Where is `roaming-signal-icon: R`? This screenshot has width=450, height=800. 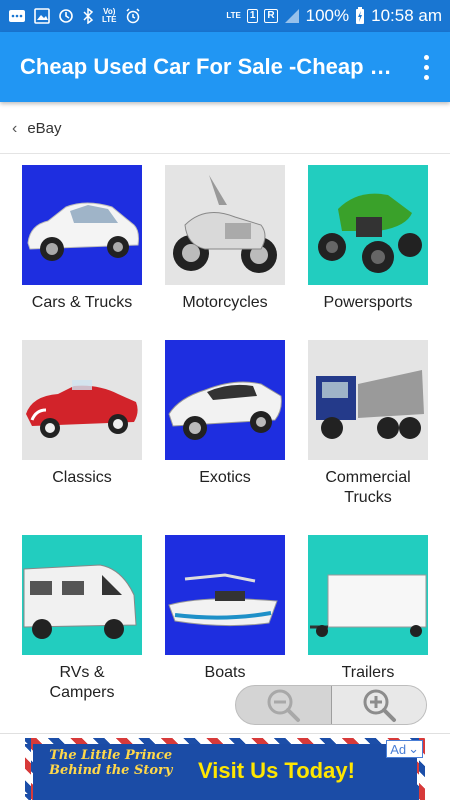 roaming-signal-icon: R is located at coordinates (271, 16).